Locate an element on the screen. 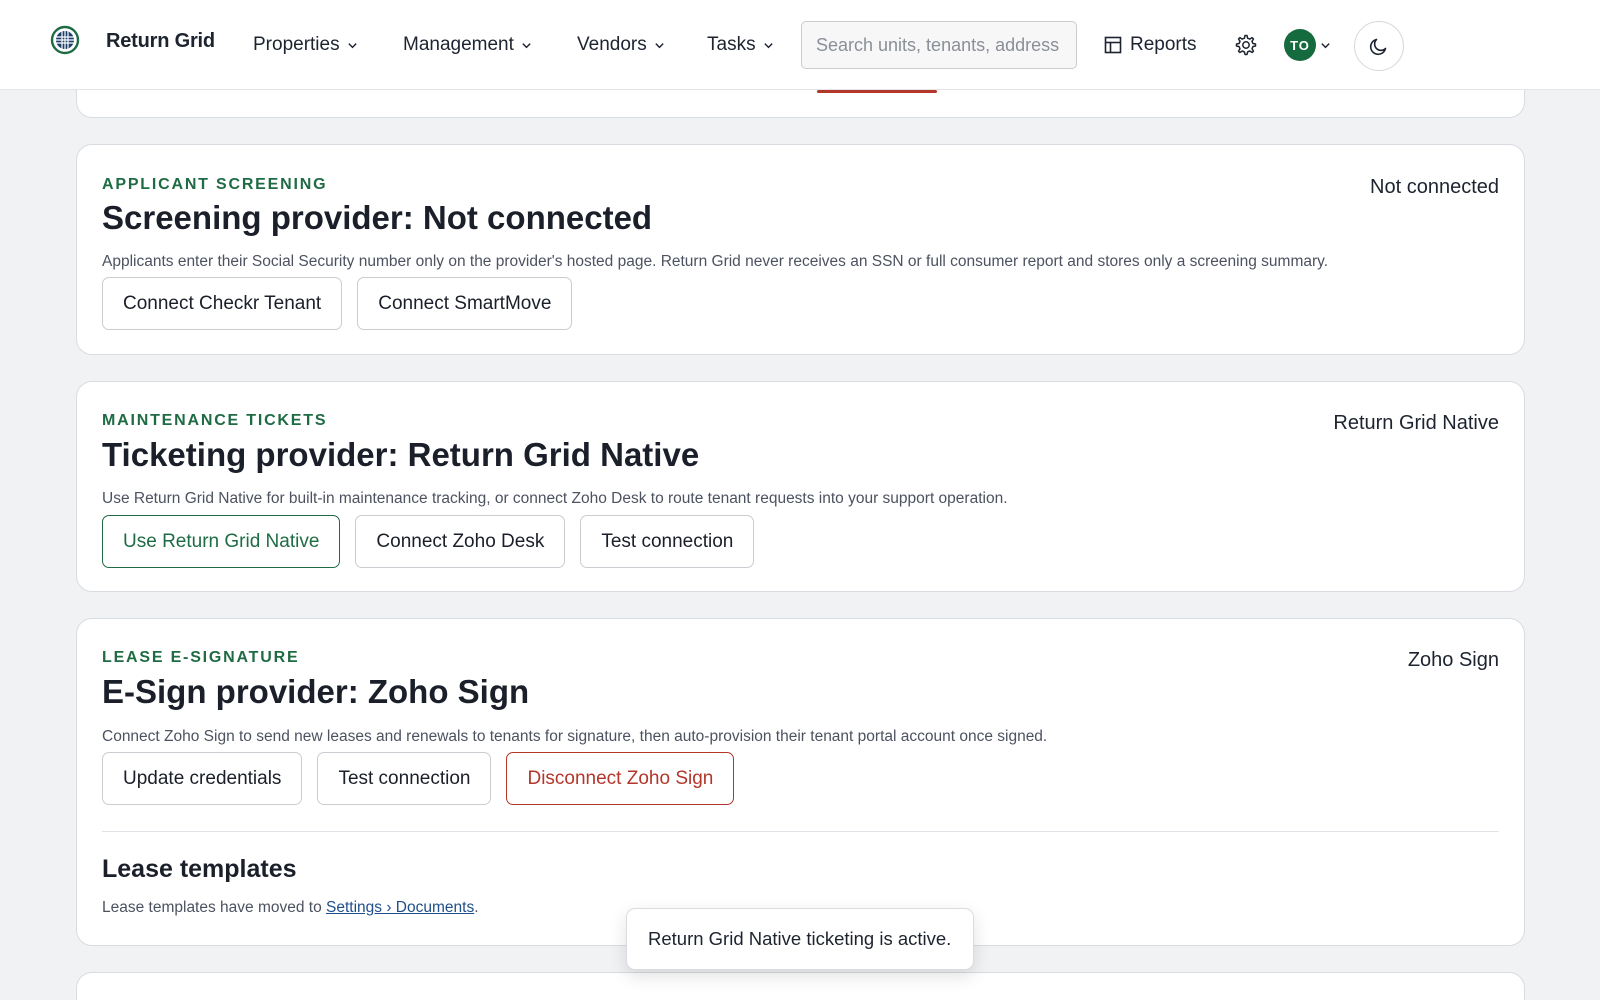  partial-button-edge is located at coordinates (877, 91).